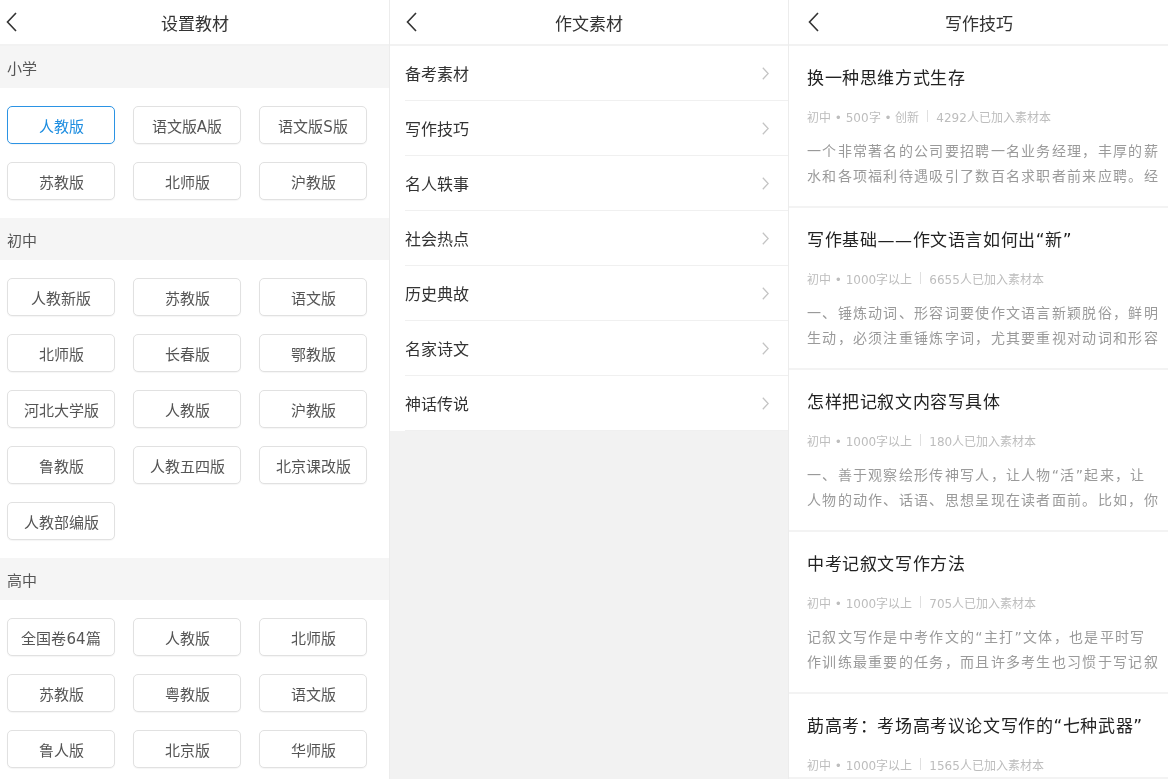  Describe the element at coordinates (61, 637) in the screenshot. I see `textbook-option: 全国卷64篇` at that location.